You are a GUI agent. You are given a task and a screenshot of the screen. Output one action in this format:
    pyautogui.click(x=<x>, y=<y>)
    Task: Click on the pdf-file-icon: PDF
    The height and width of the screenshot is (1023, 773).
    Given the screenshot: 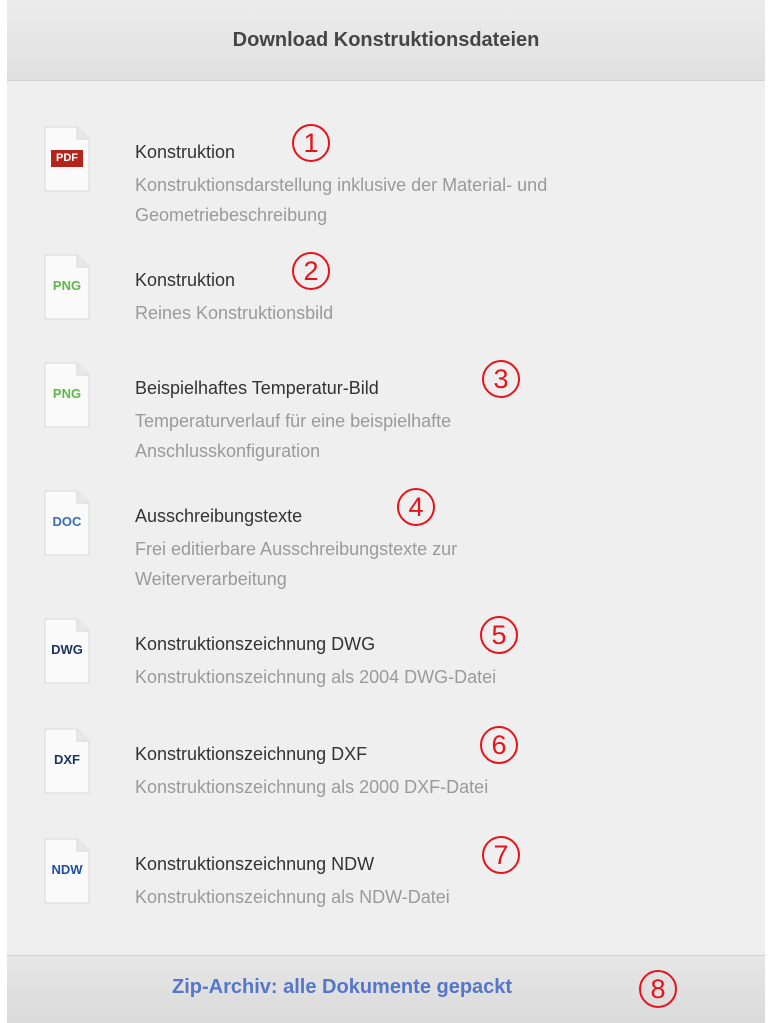 What is the action you would take?
    pyautogui.click(x=67, y=159)
    